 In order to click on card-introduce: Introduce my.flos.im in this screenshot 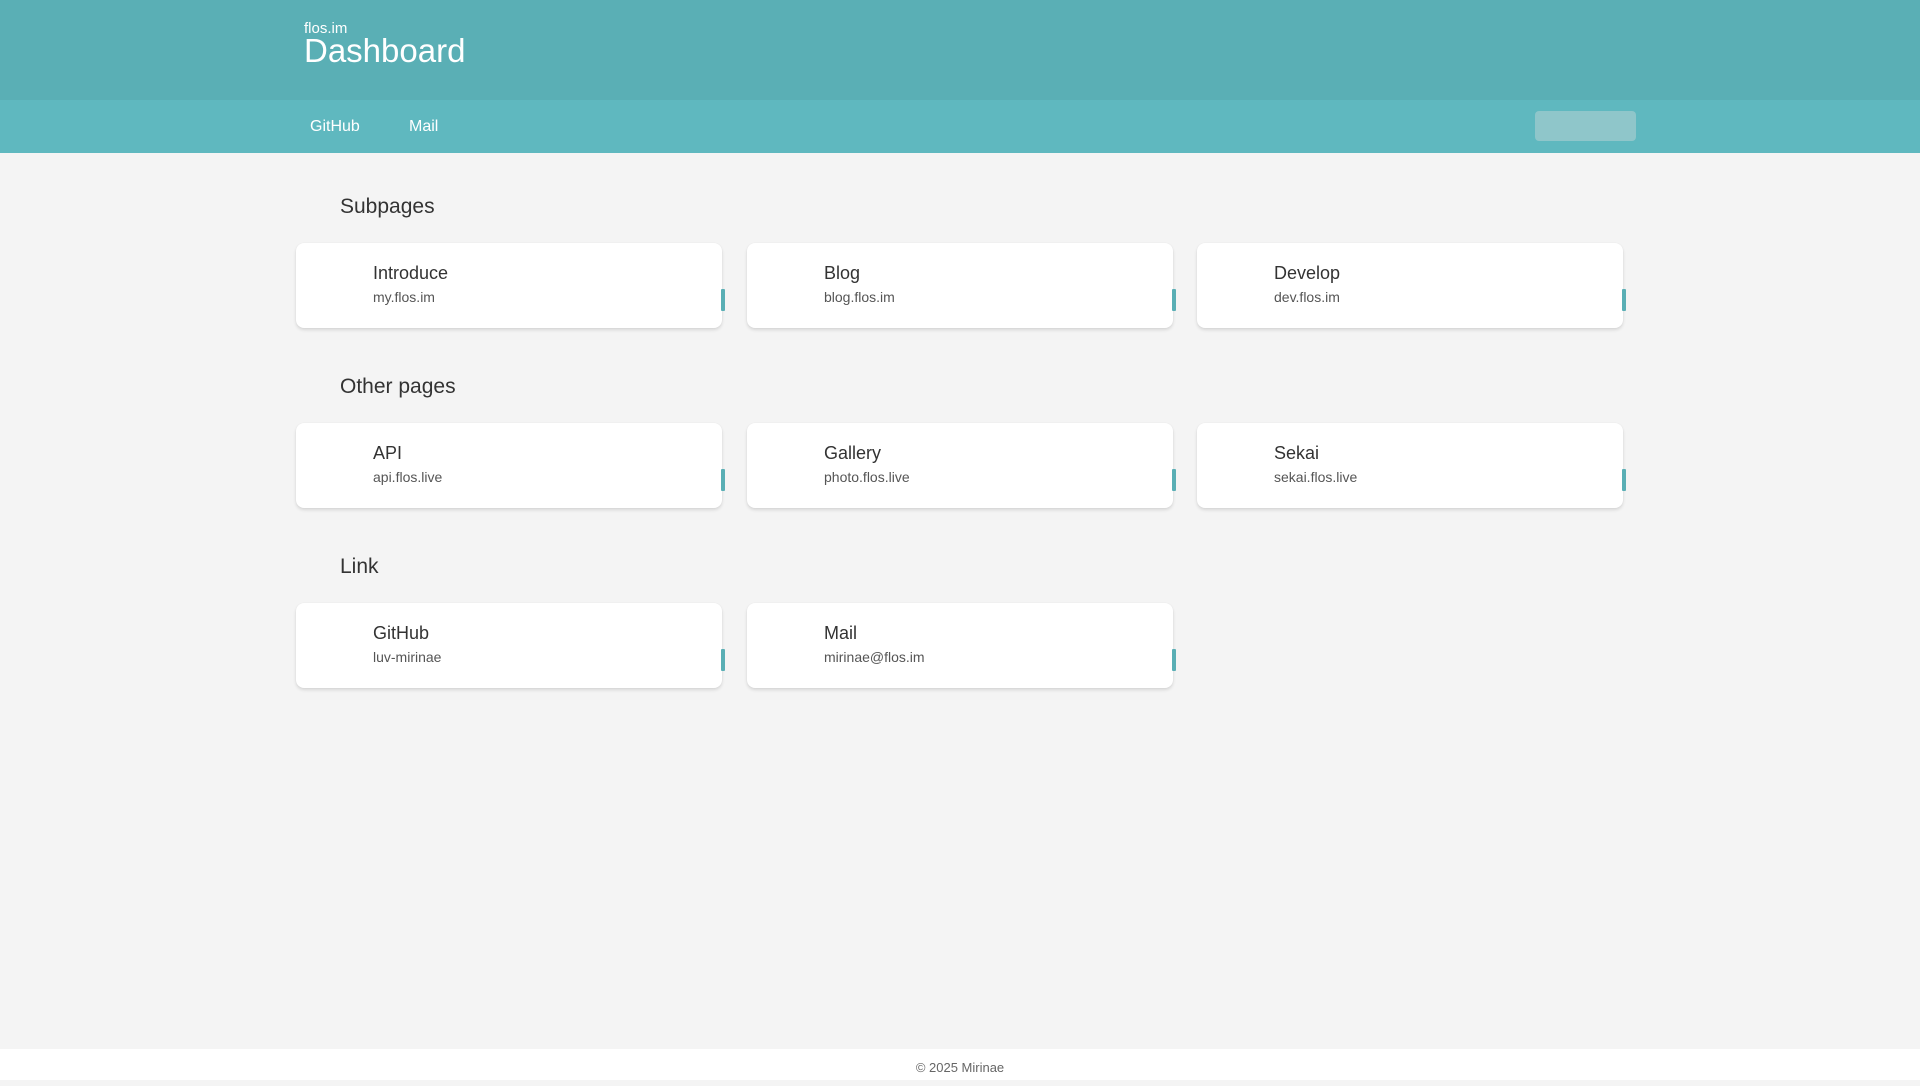, I will do `click(510, 285)`.